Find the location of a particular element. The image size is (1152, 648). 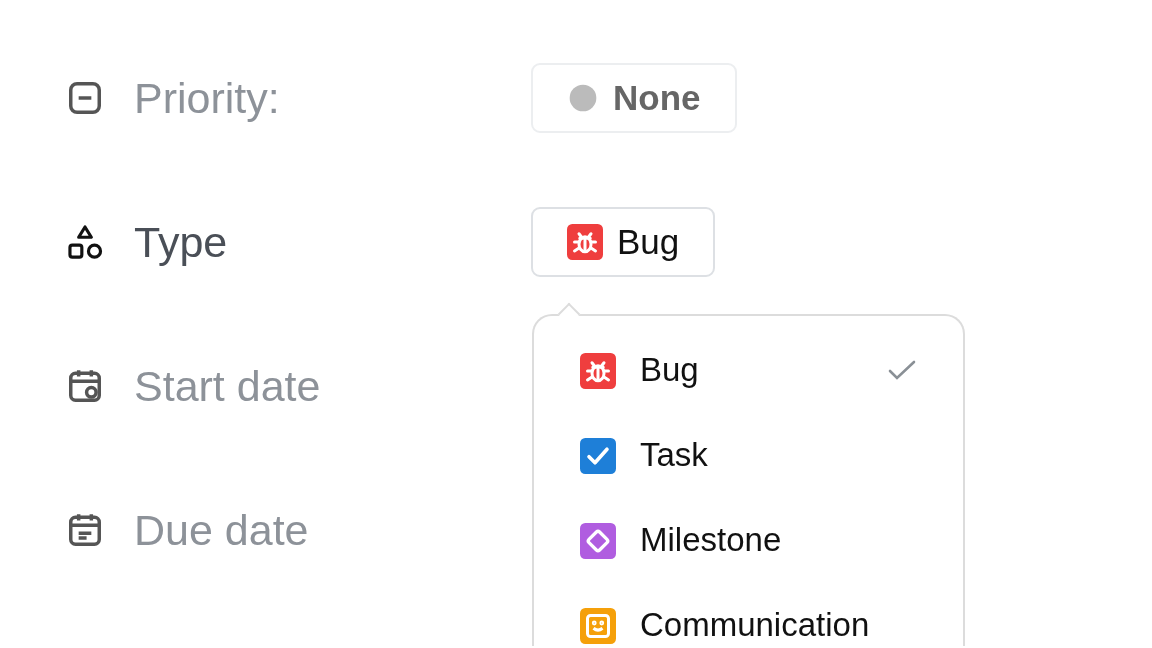

priority-icon is located at coordinates (85, 98).